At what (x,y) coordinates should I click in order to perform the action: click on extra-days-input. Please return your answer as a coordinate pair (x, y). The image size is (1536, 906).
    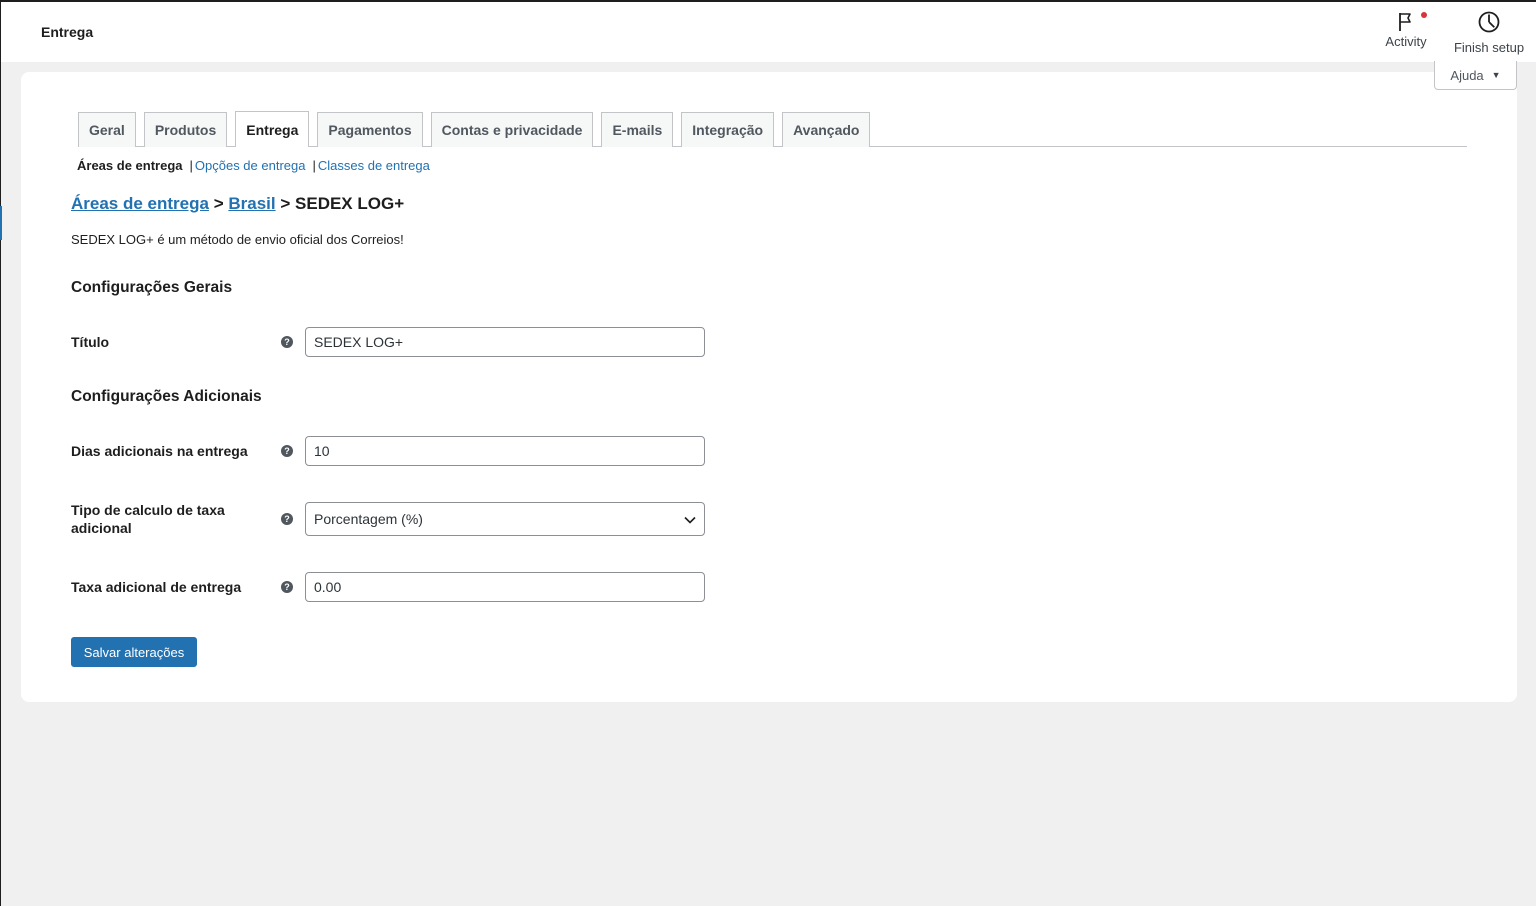
    Looking at the image, I should click on (505, 451).